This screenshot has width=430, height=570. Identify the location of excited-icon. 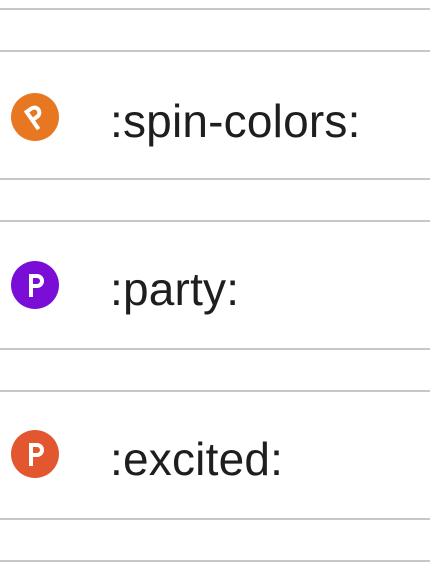
(35, 454).